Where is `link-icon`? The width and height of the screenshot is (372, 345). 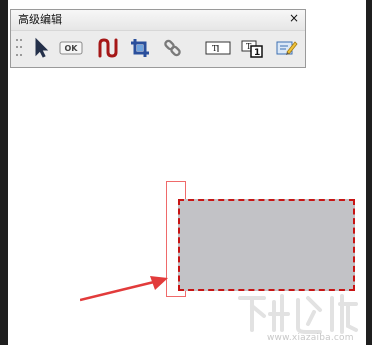 link-icon is located at coordinates (172, 48).